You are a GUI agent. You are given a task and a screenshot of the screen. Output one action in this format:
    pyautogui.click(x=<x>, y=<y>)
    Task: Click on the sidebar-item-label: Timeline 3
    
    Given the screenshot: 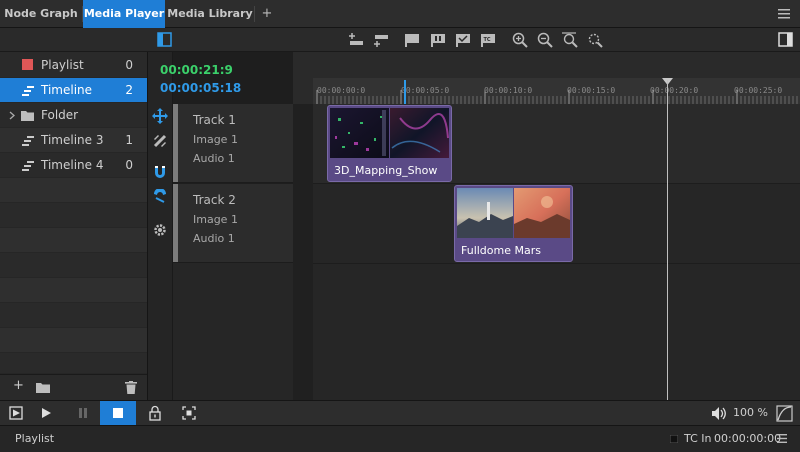 What is the action you would take?
    pyautogui.click(x=72, y=140)
    